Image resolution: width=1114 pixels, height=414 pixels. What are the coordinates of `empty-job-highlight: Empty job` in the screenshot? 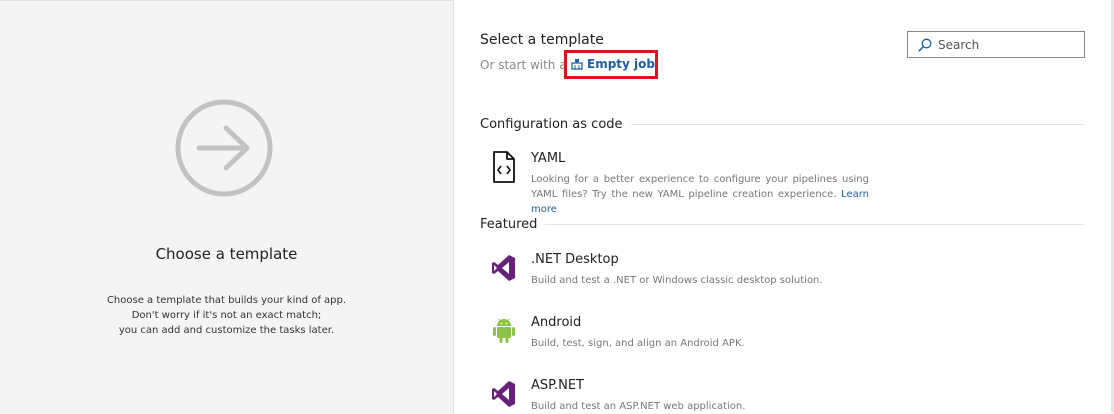 It's located at (611, 64).